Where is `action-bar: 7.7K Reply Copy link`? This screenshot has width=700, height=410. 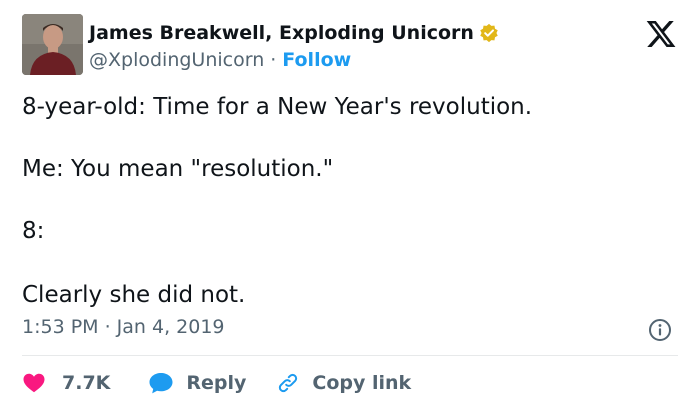 action-bar: 7.7K Reply Copy link is located at coordinates (216, 383).